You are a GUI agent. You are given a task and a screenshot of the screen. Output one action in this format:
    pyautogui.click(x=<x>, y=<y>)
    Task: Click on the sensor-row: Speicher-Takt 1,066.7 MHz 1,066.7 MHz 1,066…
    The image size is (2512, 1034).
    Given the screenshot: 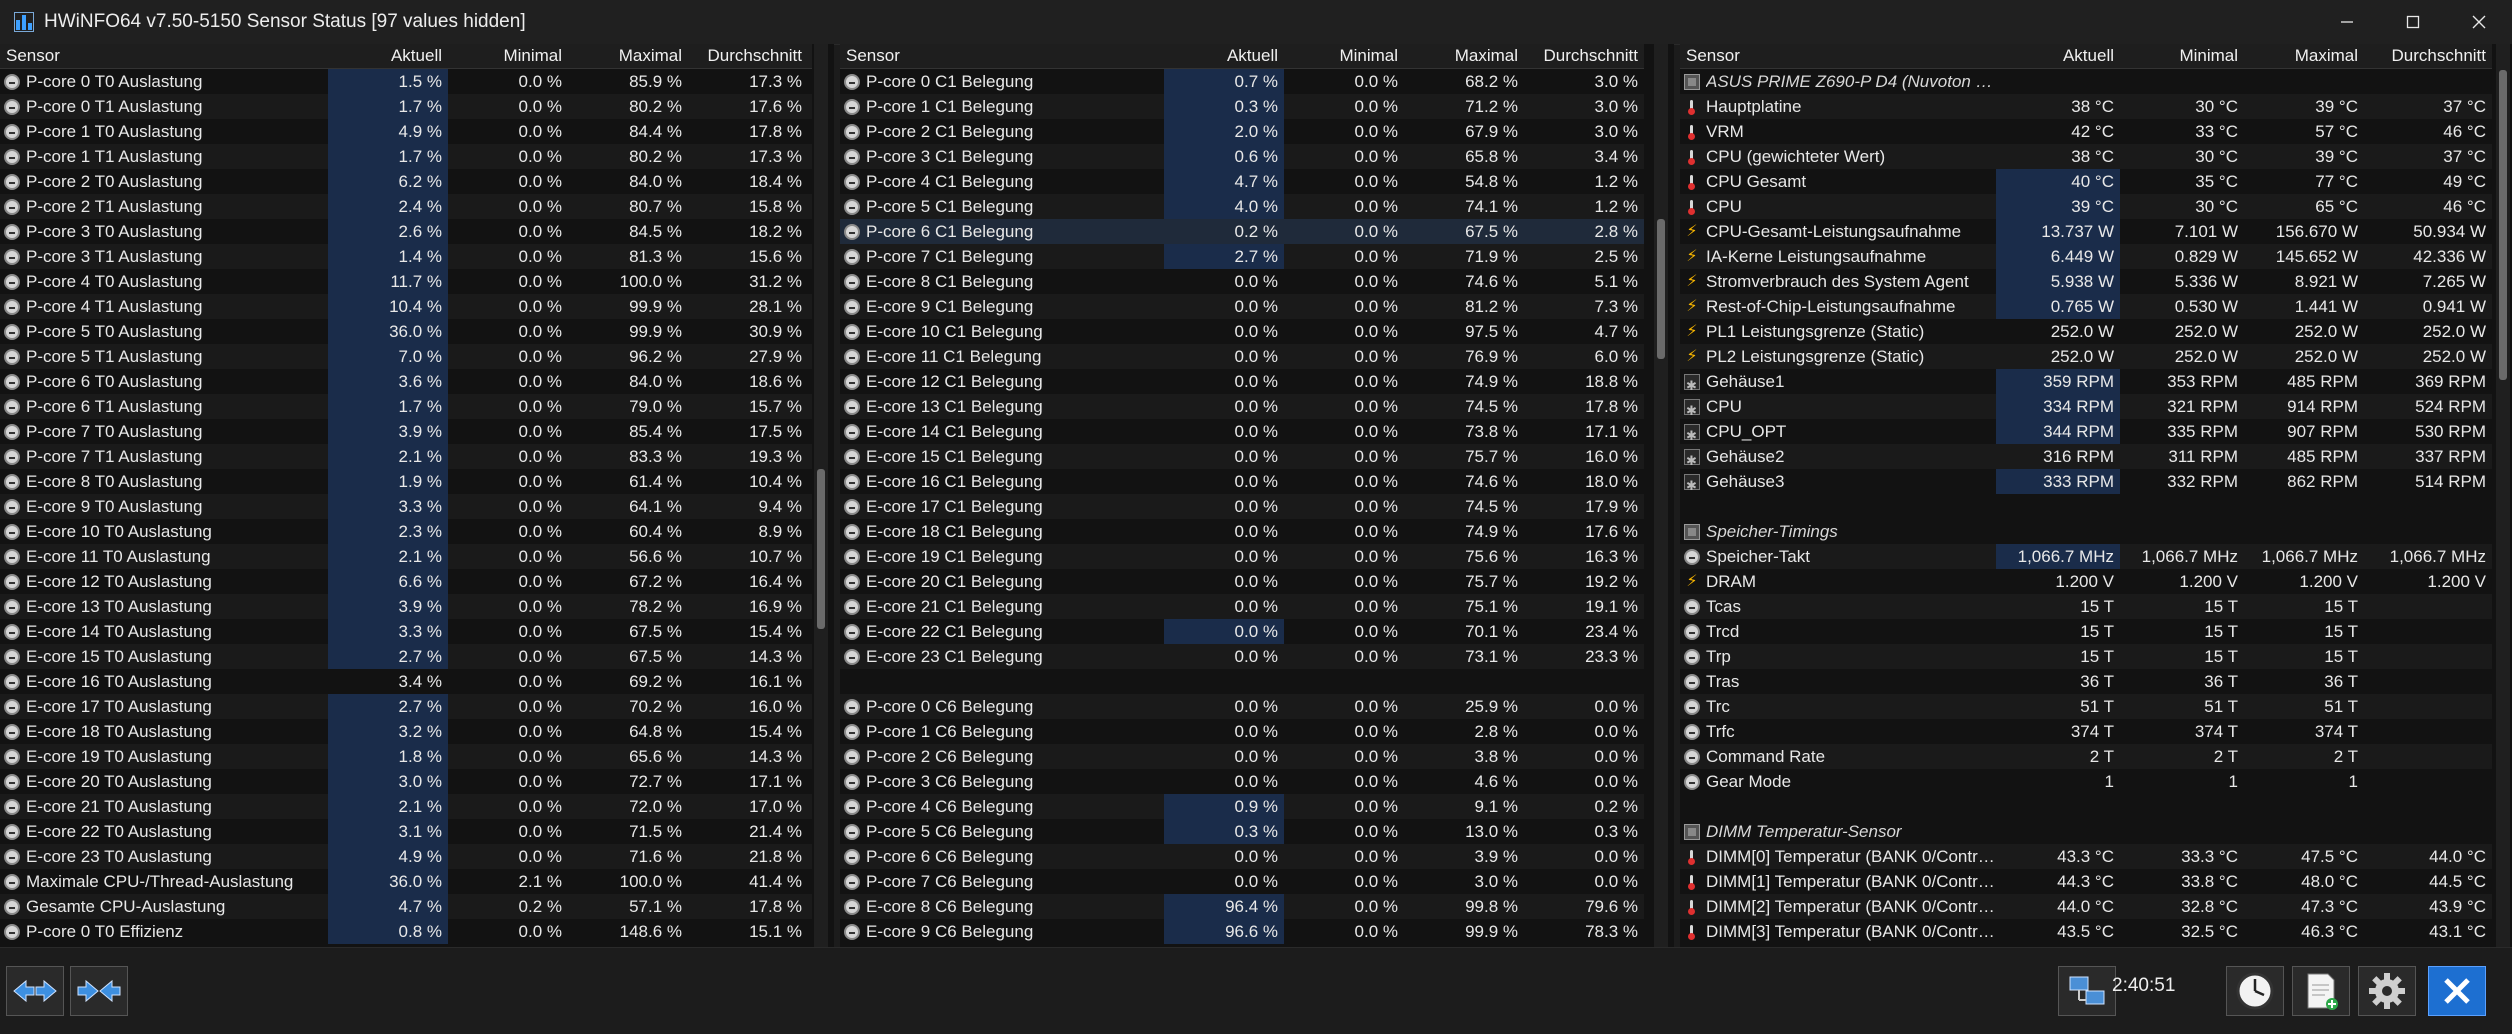 What is the action you would take?
    pyautogui.click(x=2086, y=556)
    